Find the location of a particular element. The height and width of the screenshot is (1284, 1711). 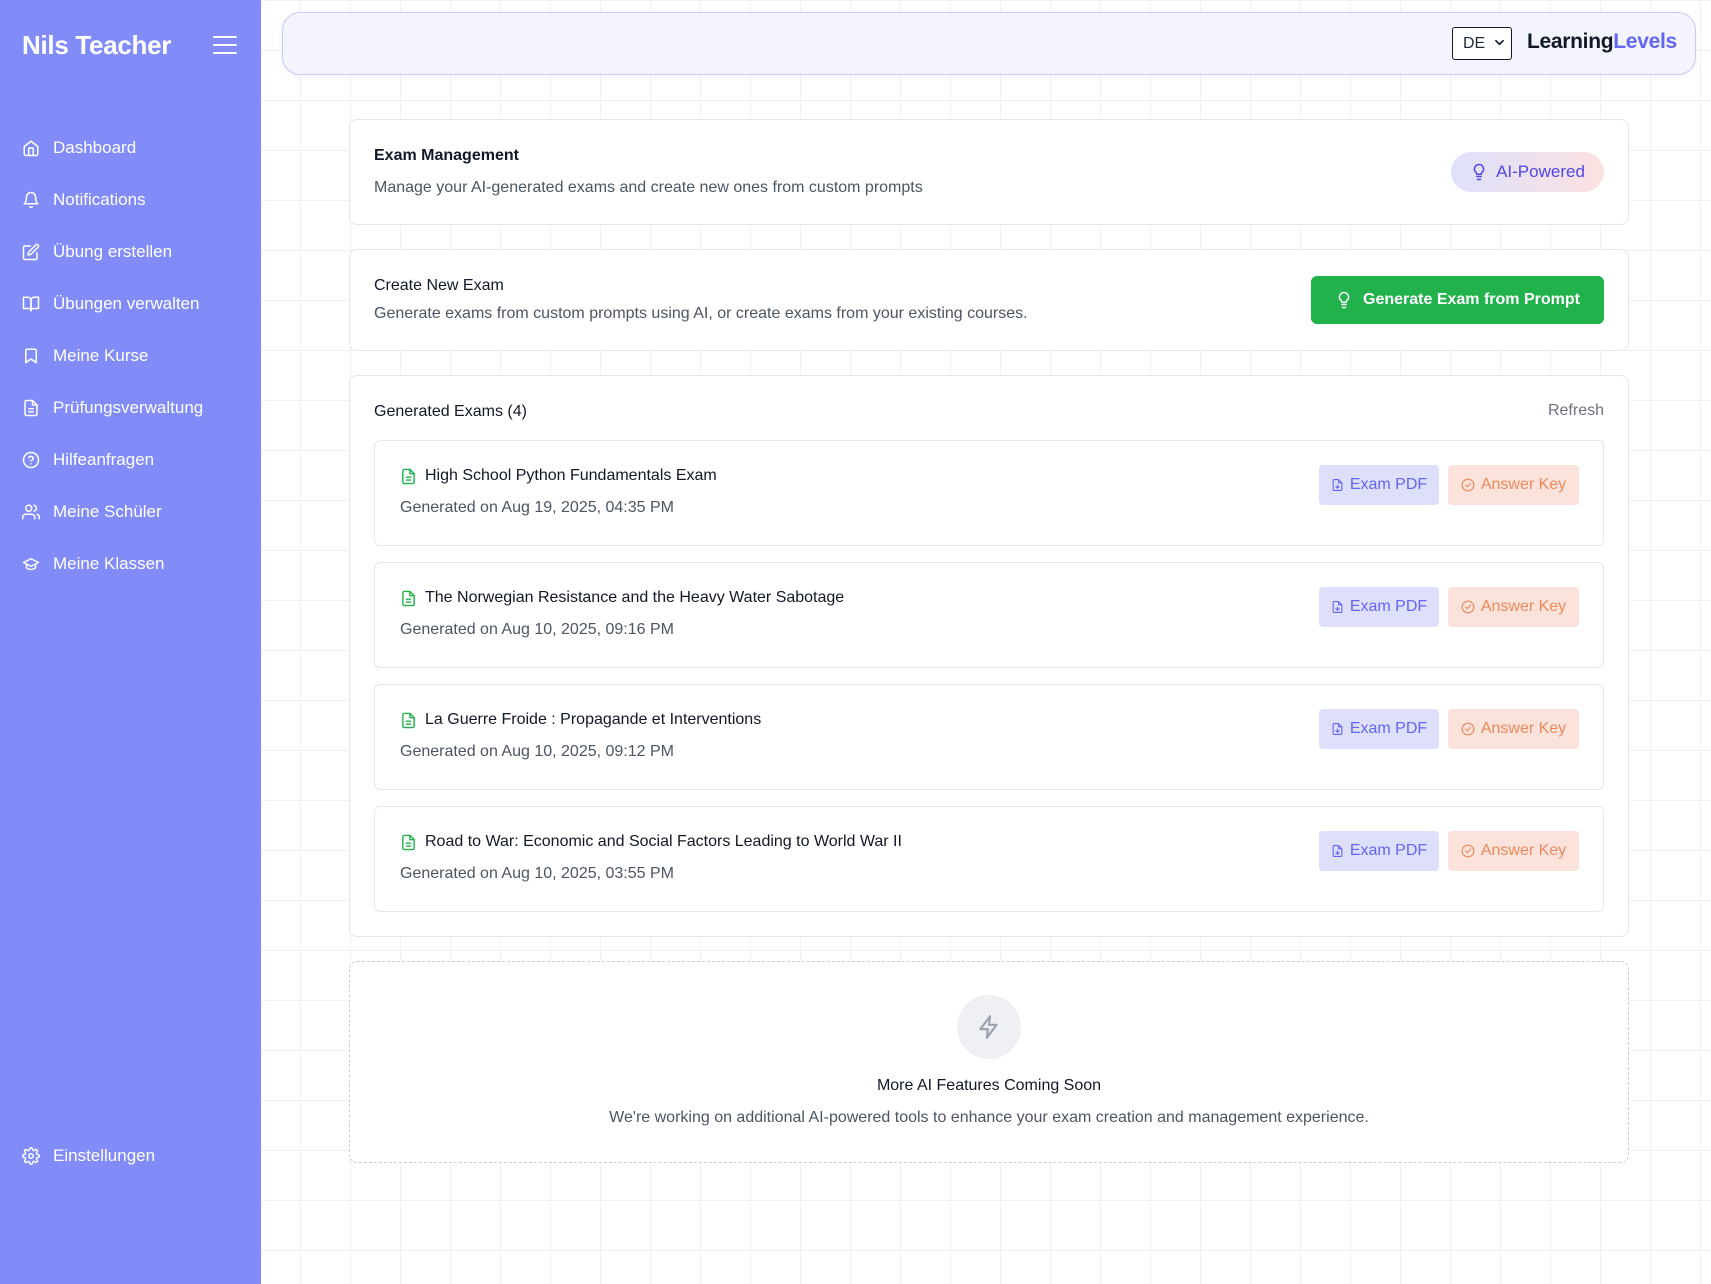

language-select: DE is located at coordinates (1482, 43).